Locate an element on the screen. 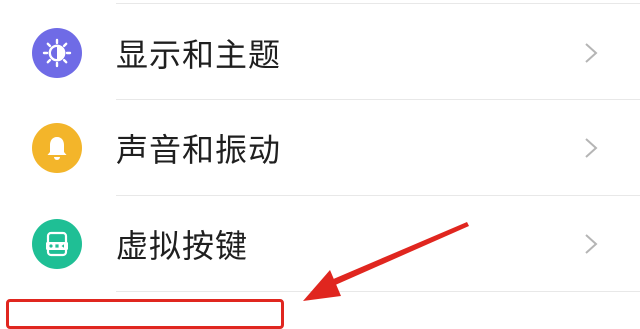 Image resolution: width=640 pixels, height=329 pixels. settings-item-label: 声音和振动 is located at coordinates (199, 149).